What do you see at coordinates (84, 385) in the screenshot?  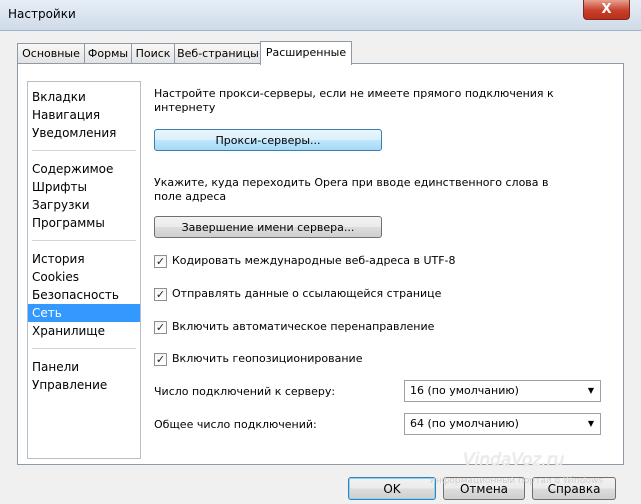 I see `sidebar-item-management: Управление` at bounding box center [84, 385].